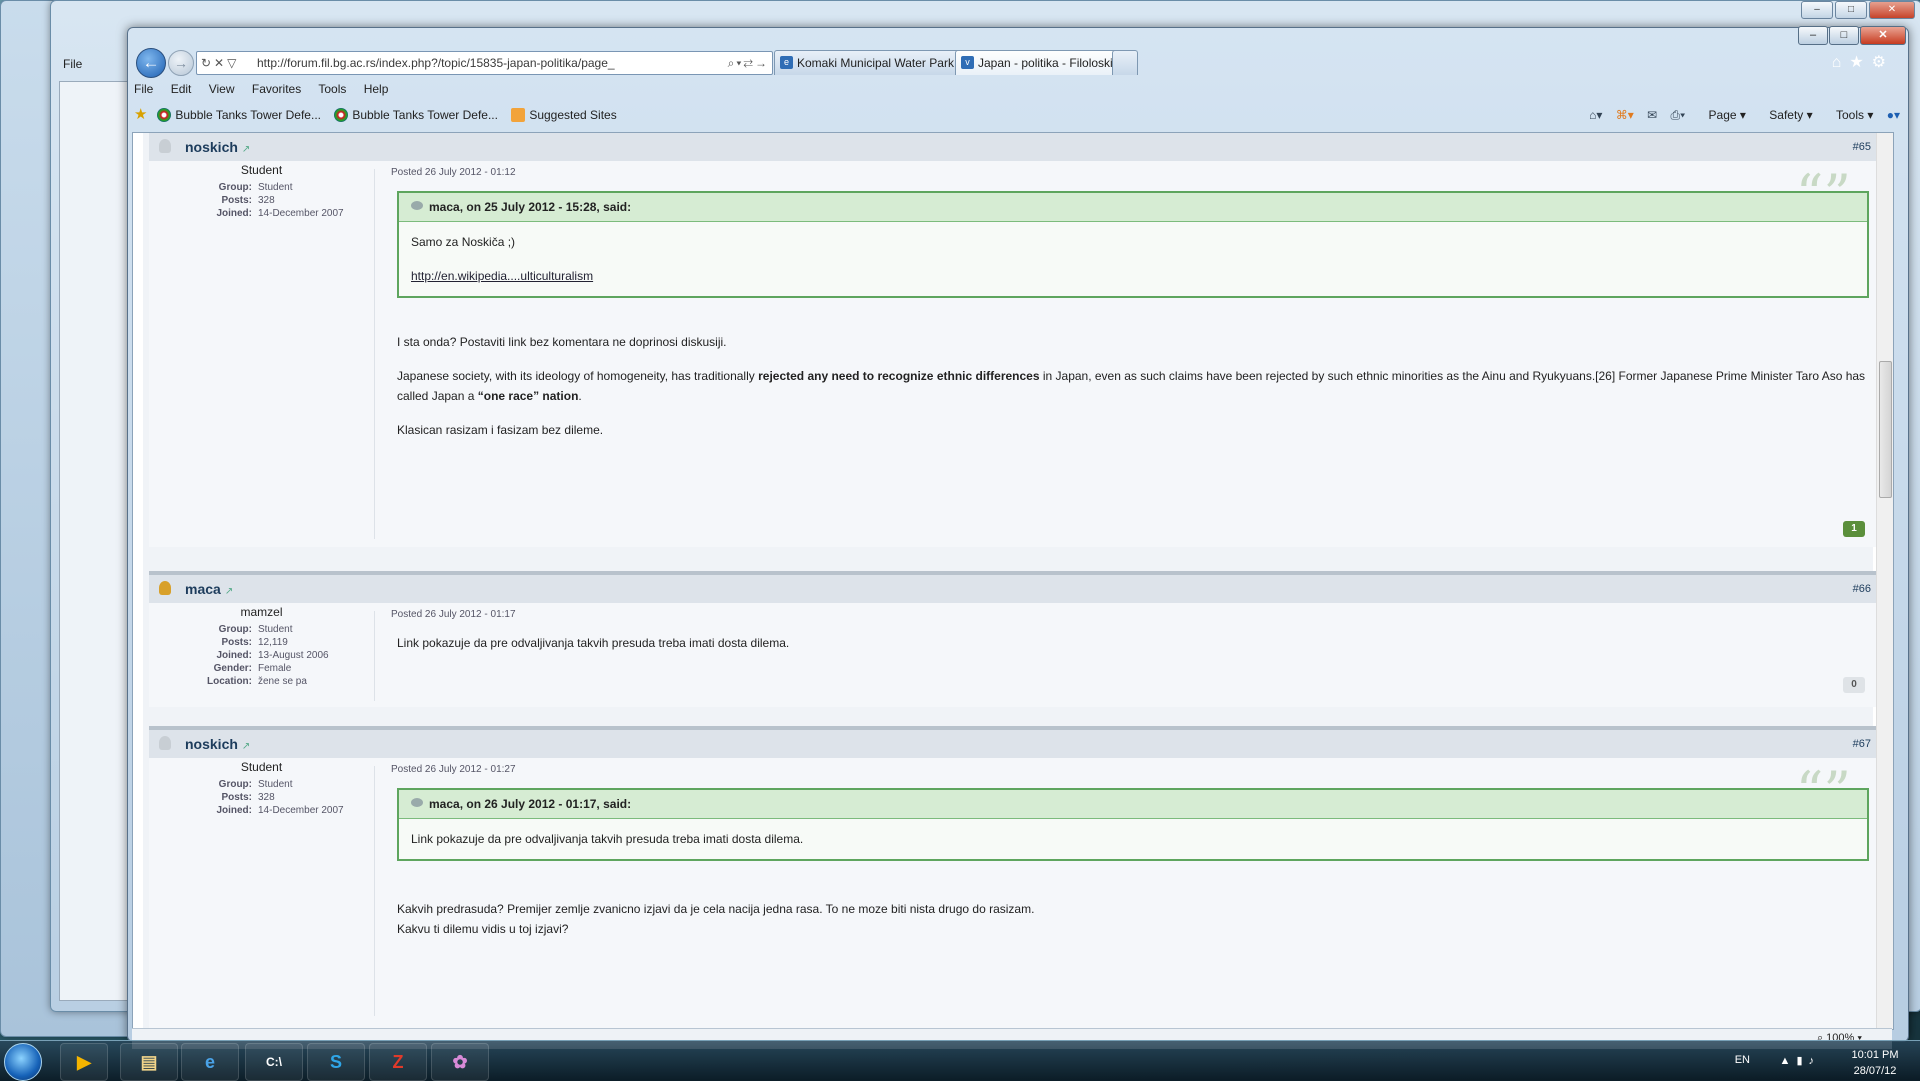  I want to click on filezilla-icon: Z, so click(398, 1062).